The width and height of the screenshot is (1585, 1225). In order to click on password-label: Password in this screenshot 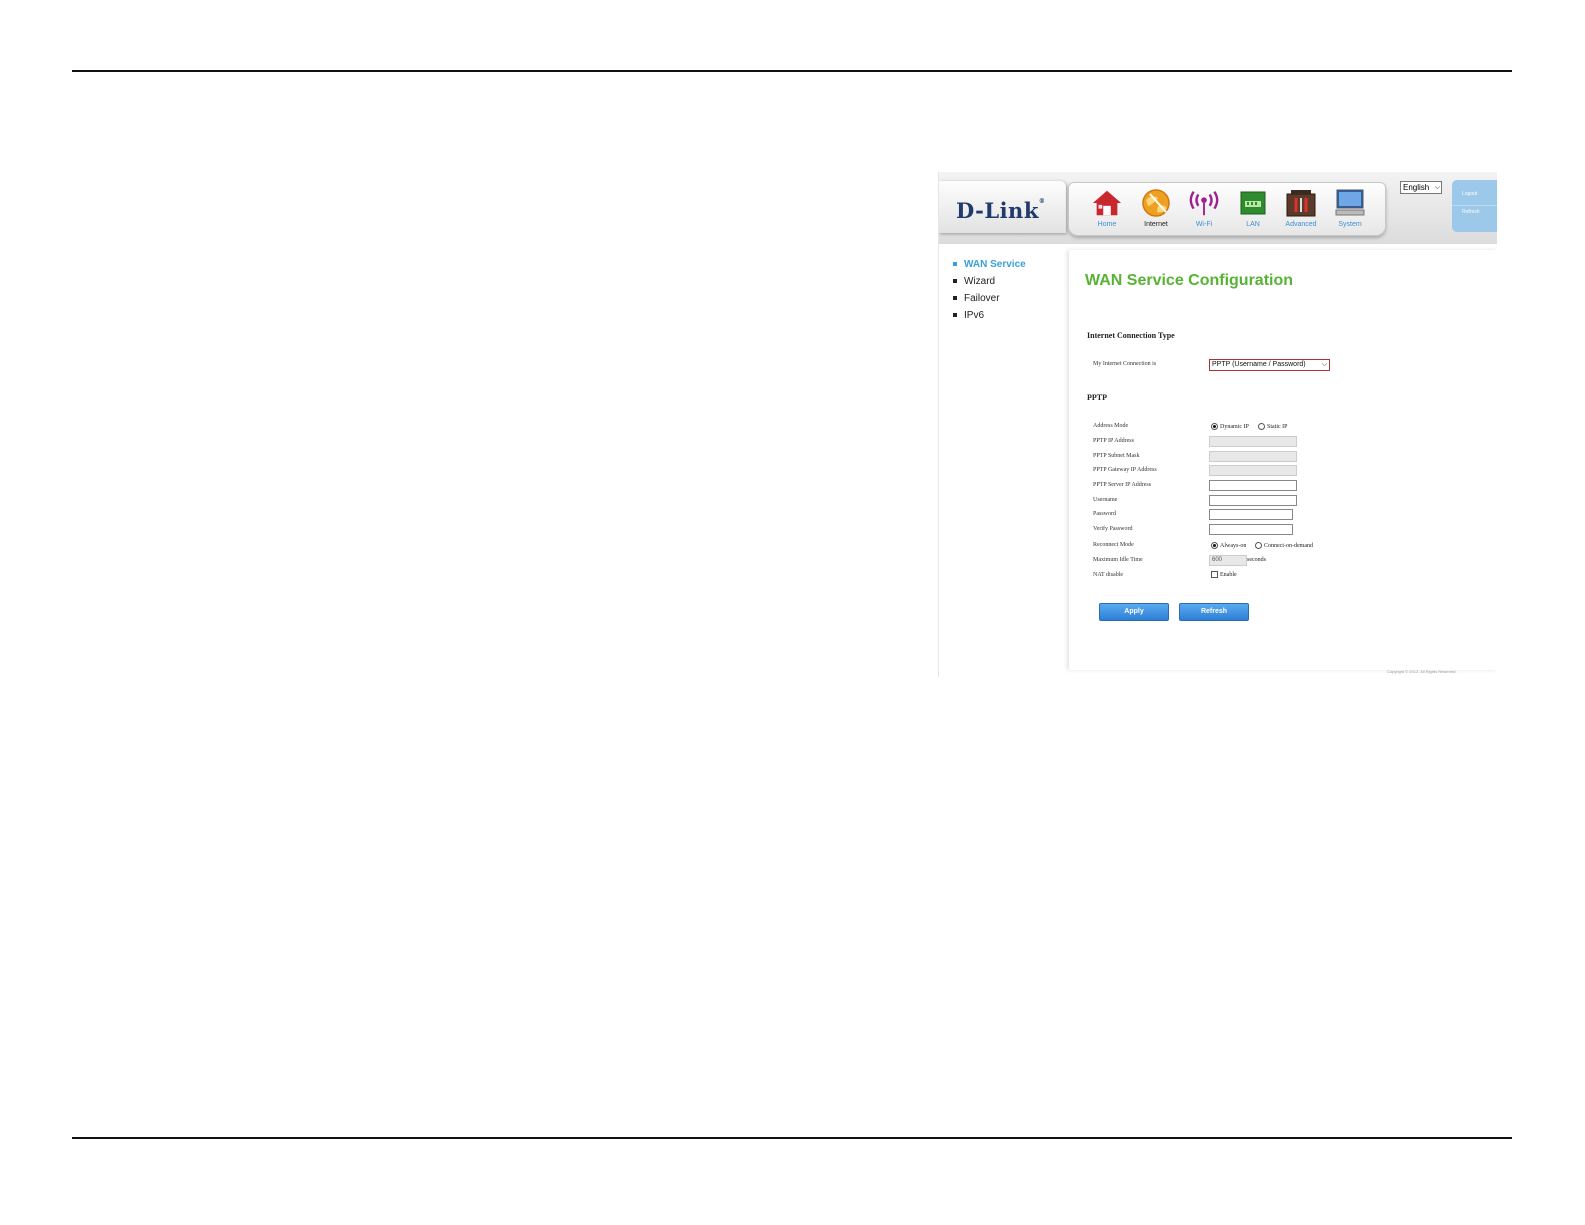, I will do `click(1105, 514)`.